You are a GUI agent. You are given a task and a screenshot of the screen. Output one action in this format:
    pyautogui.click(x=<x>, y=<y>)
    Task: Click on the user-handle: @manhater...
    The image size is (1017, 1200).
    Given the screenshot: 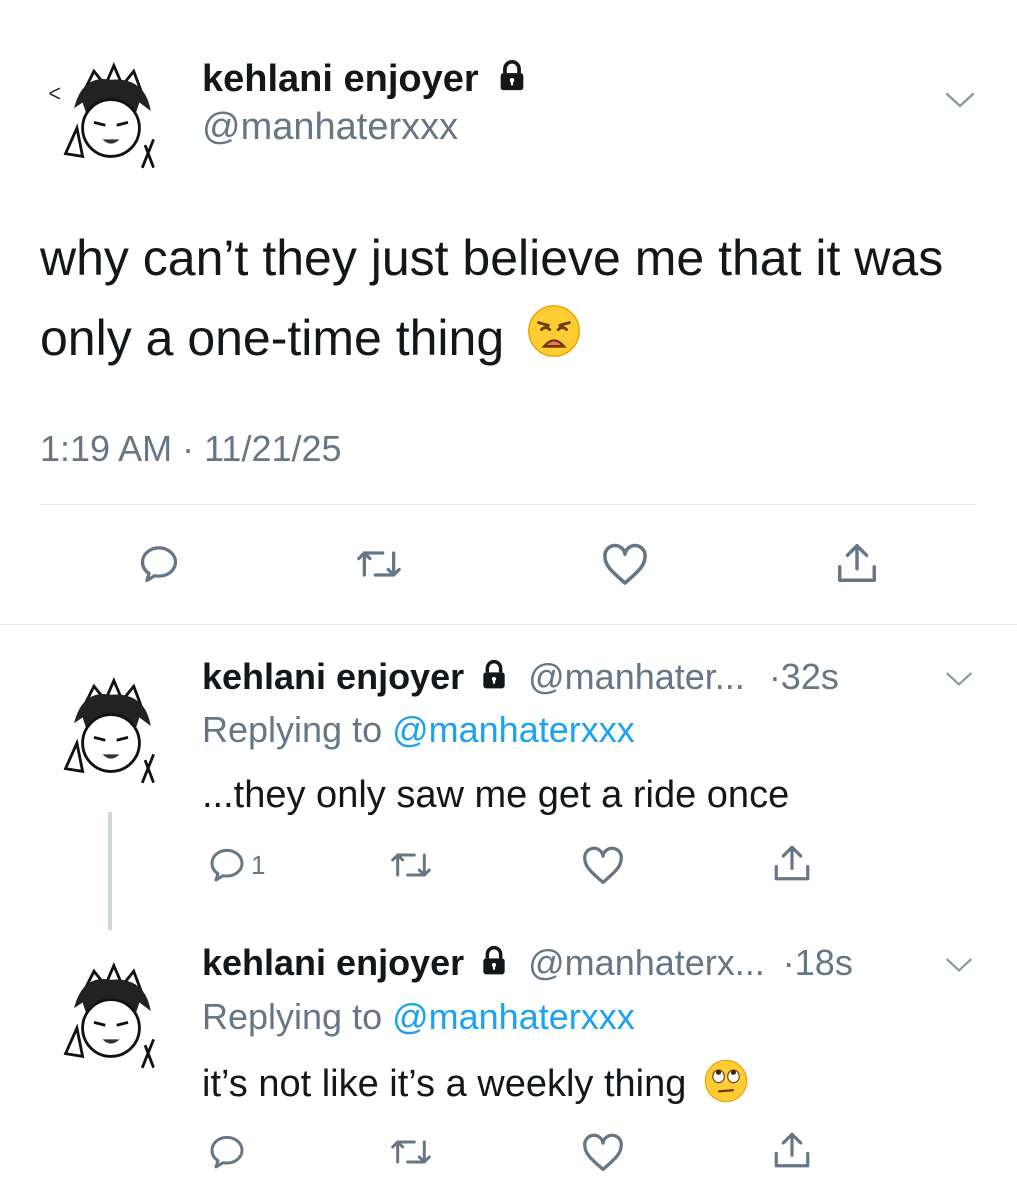 What is the action you would take?
    pyautogui.click(x=636, y=676)
    